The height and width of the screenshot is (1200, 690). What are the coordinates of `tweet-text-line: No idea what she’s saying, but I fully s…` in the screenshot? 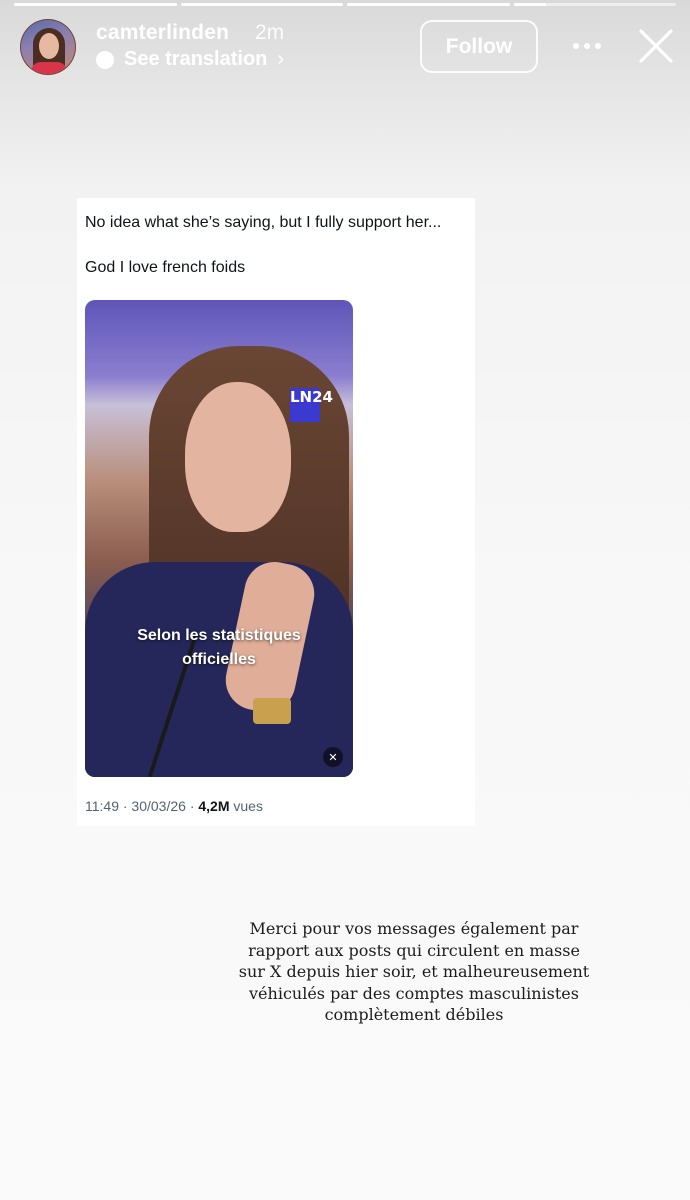 It's located at (263, 222).